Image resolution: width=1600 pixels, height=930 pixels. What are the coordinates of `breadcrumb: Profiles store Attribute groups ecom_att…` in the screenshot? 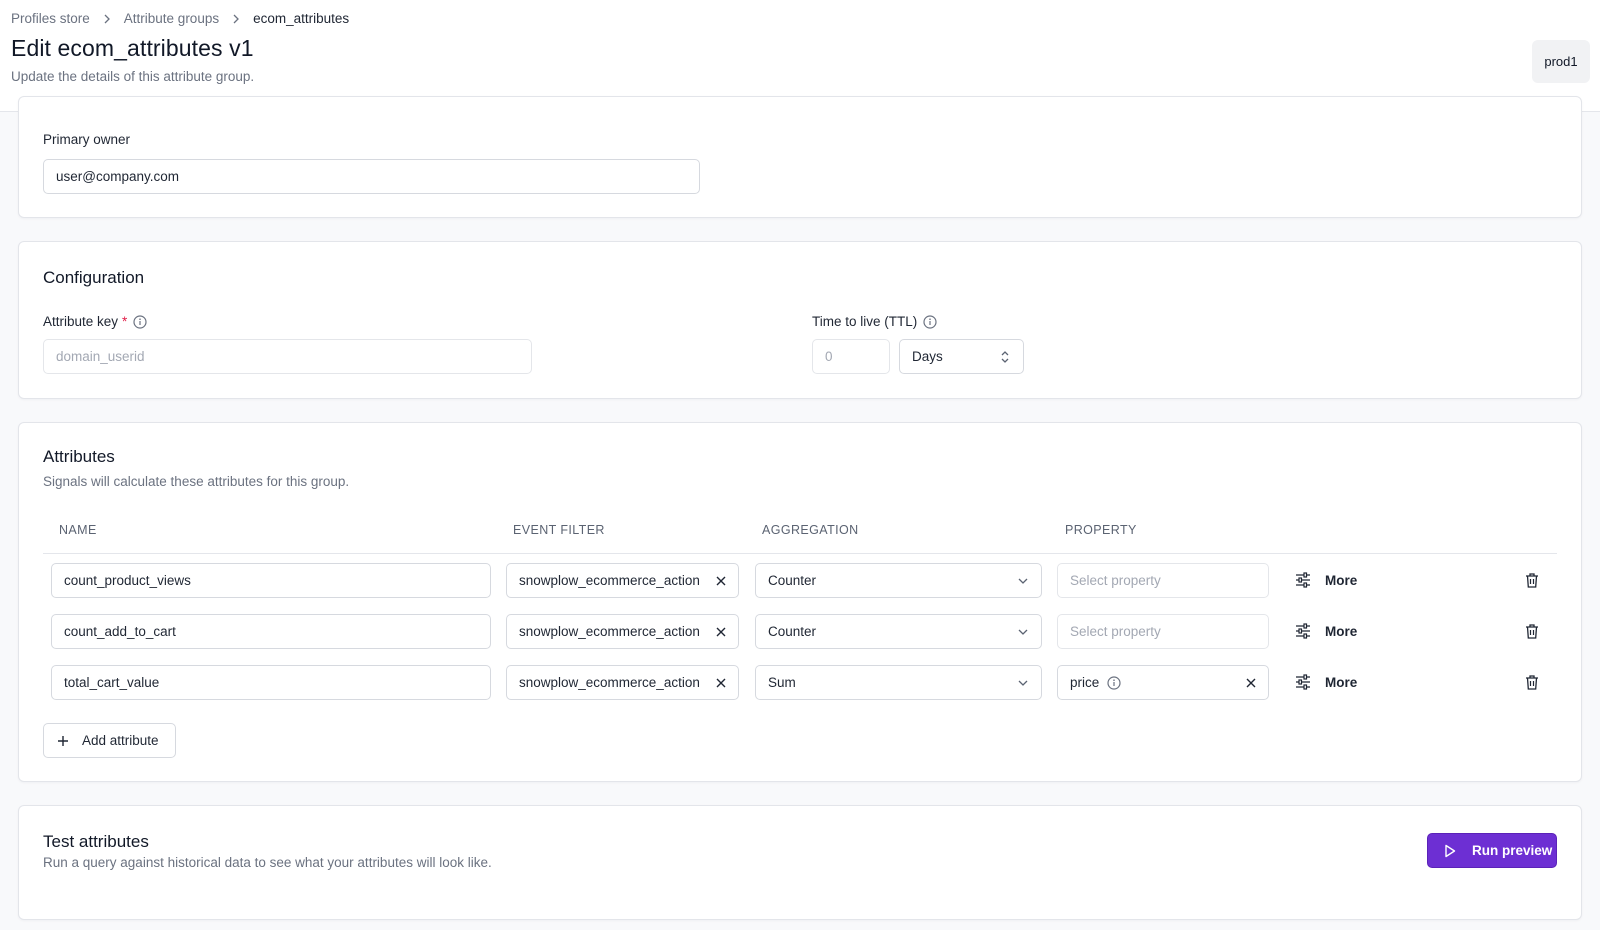 It's located at (180, 18).